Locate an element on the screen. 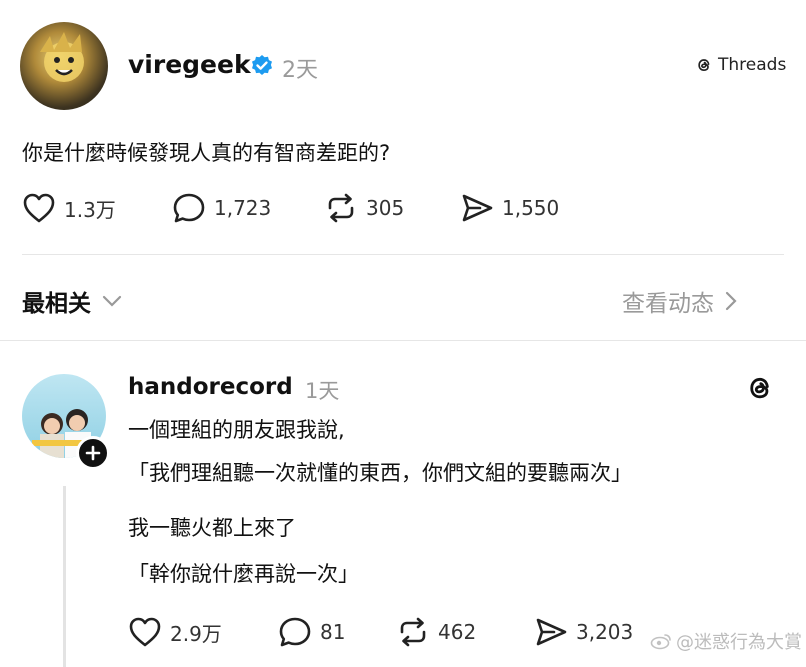  reply-replies: 81 is located at coordinates (333, 632).